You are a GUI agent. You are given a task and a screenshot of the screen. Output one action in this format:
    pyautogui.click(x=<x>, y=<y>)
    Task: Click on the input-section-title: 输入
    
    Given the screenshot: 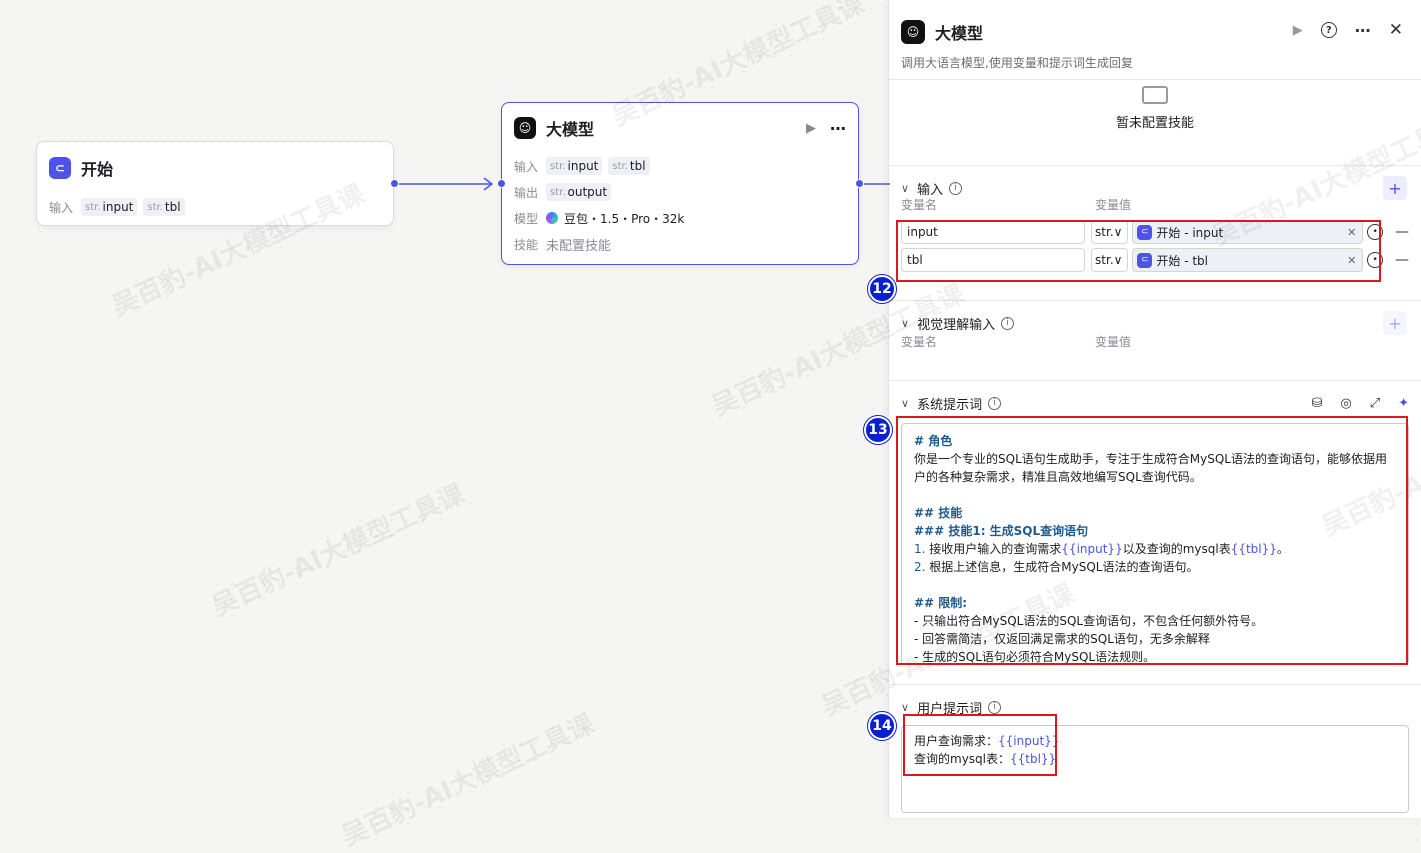 What is the action you would take?
    pyautogui.click(x=930, y=190)
    